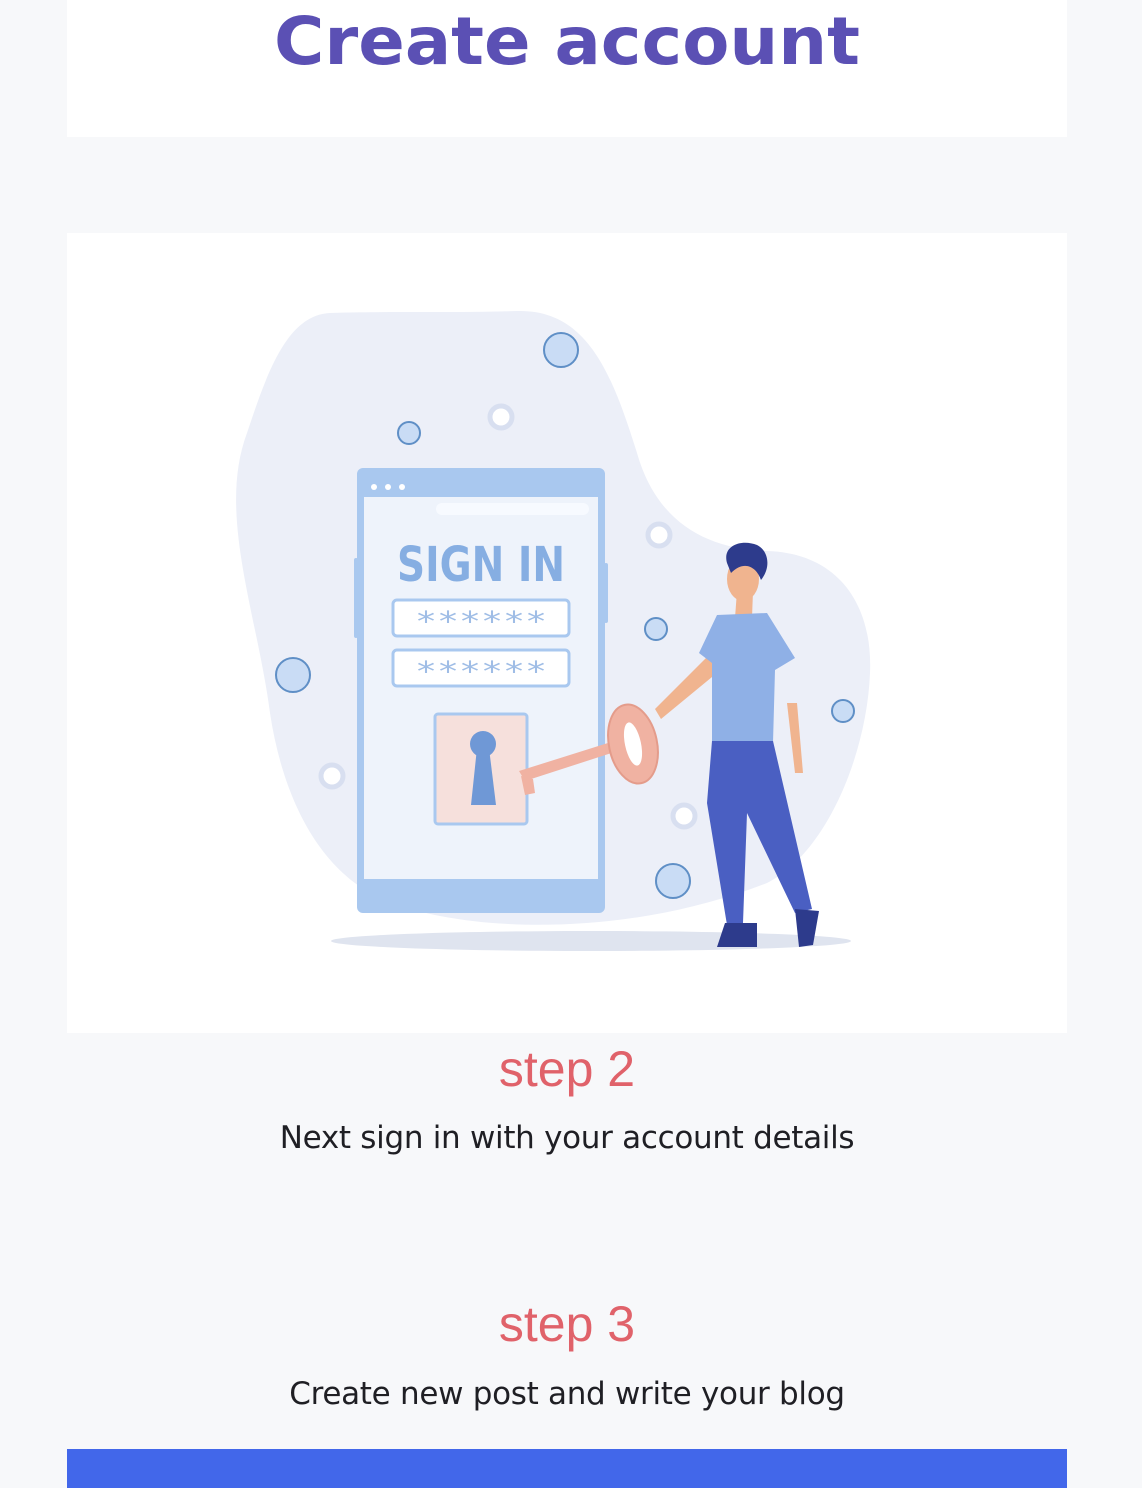 Image resolution: width=1142 pixels, height=1488 pixels. Describe the element at coordinates (481, 621) in the screenshot. I see `password-mask-1: ******` at that location.